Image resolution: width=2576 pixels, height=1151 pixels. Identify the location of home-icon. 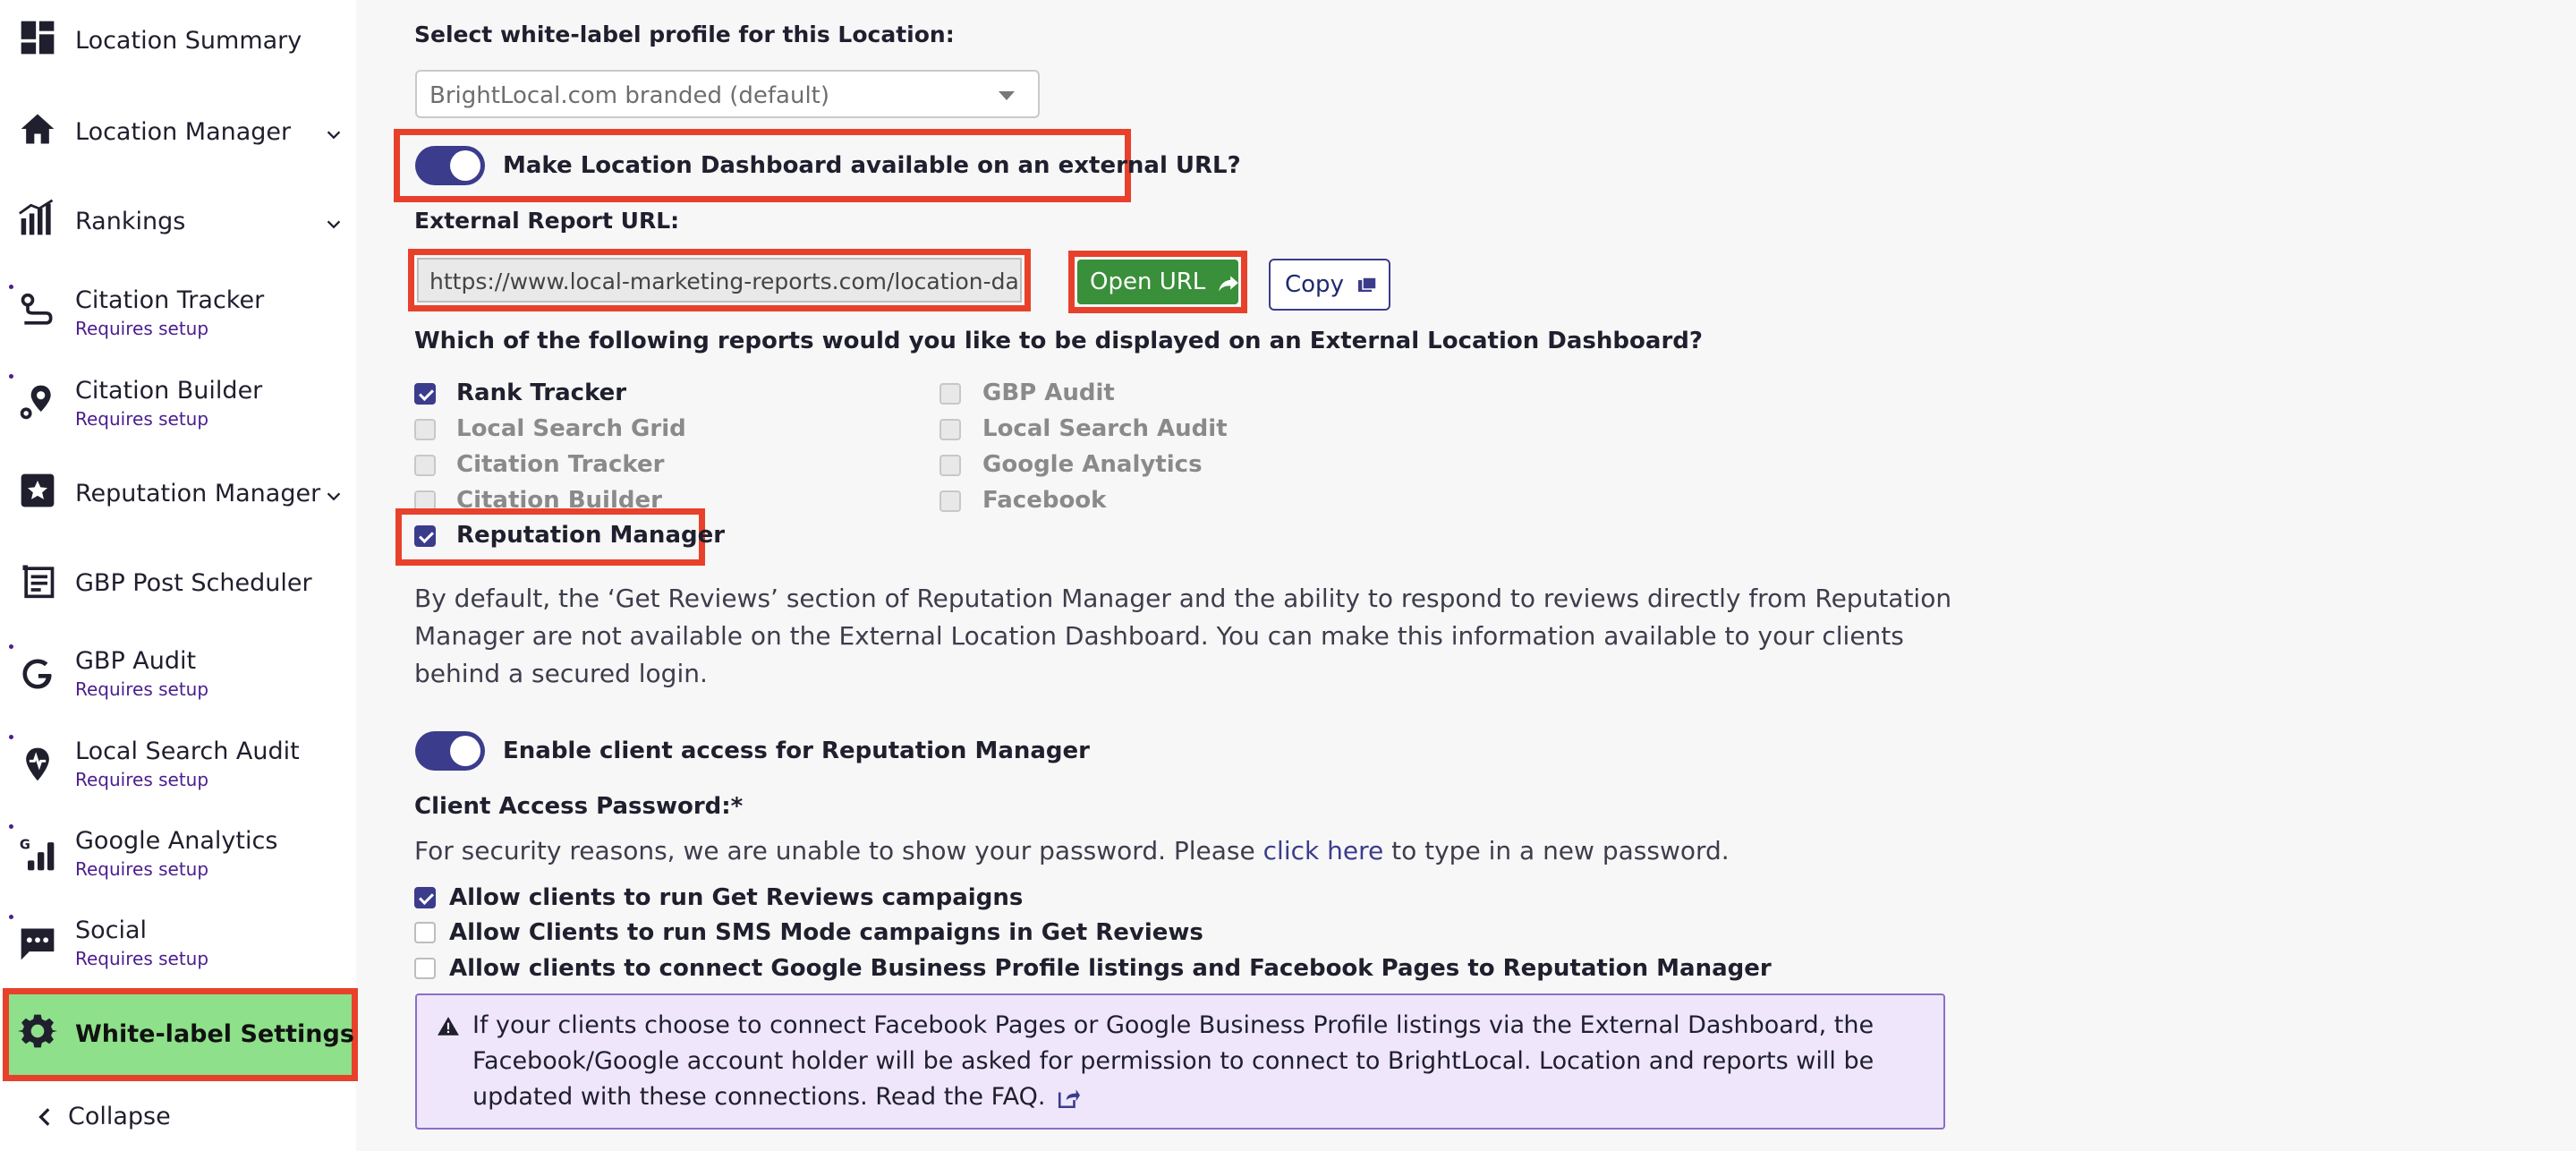
(37, 129).